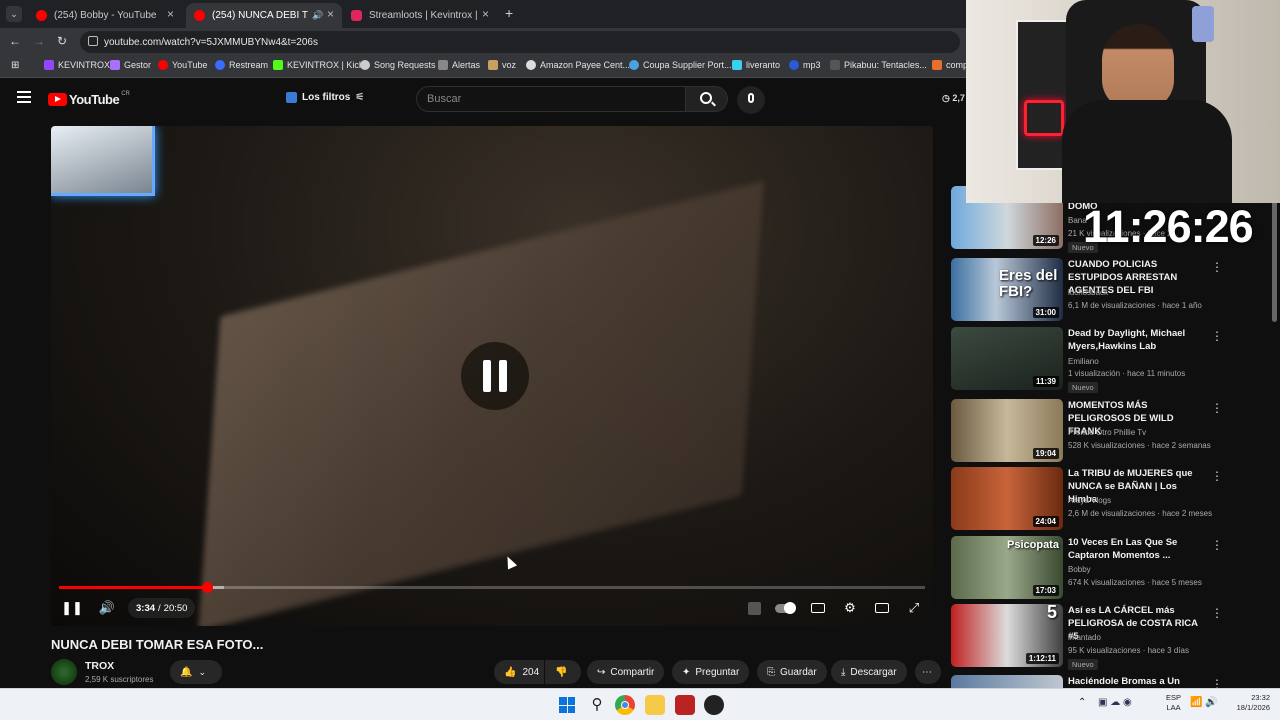 The image size is (1280, 720). What do you see at coordinates (502, 65) in the screenshot?
I see `bookmark-voz: voz` at bounding box center [502, 65].